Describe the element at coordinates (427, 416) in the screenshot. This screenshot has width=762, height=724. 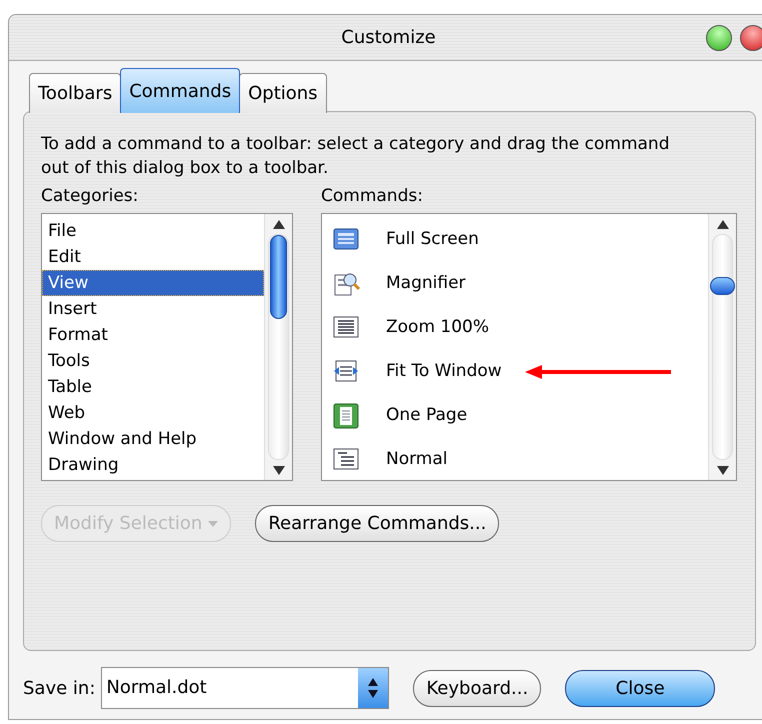
I see `command-item: One Page` at that location.